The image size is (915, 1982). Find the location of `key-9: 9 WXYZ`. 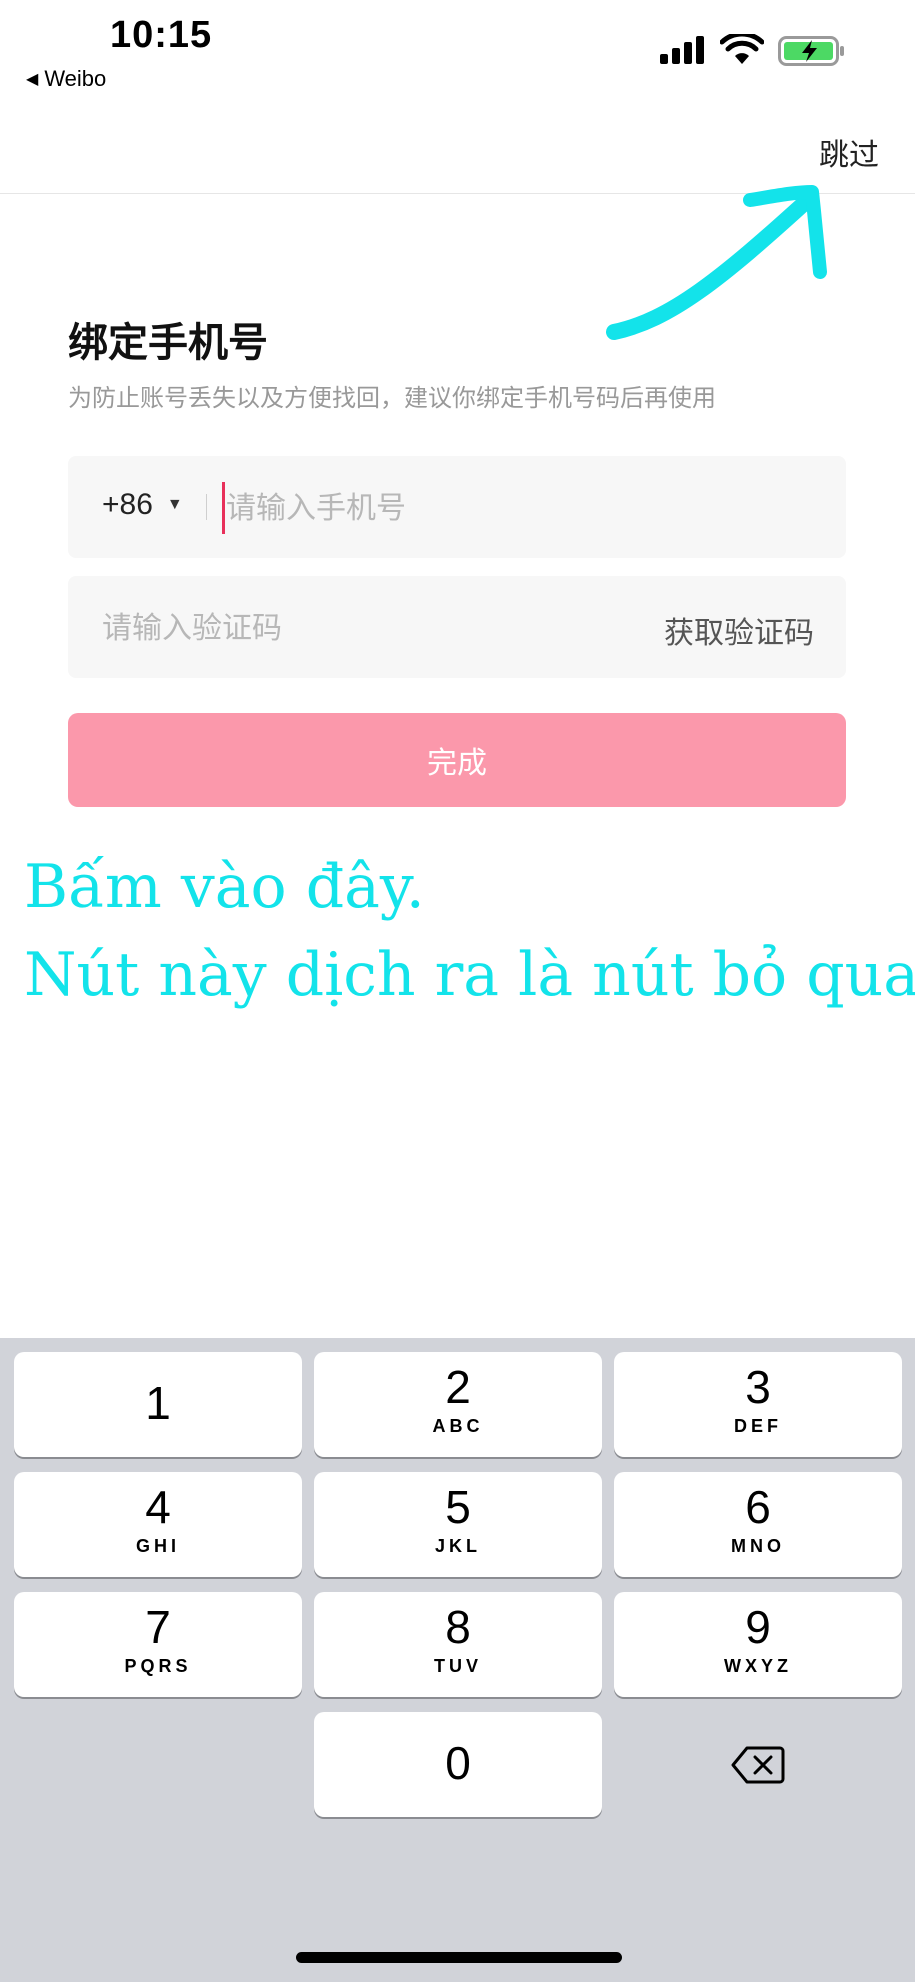

key-9: 9 WXYZ is located at coordinates (758, 1644).